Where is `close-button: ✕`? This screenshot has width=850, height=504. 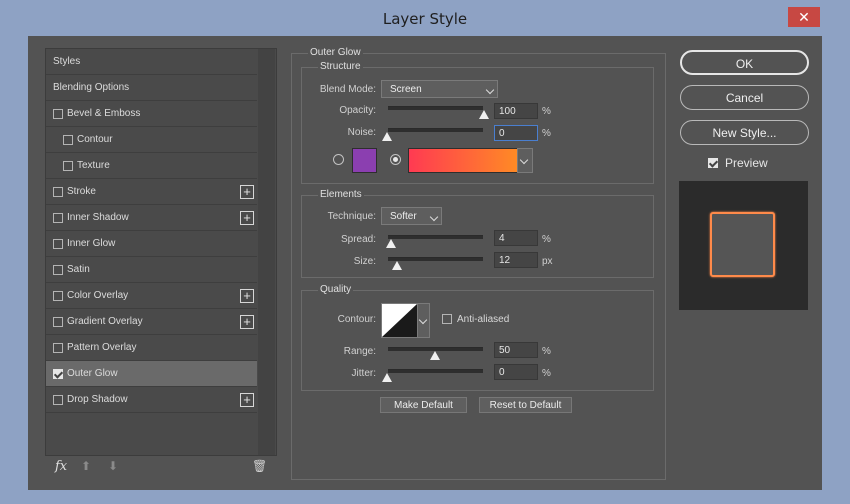
close-button: ✕ is located at coordinates (804, 17).